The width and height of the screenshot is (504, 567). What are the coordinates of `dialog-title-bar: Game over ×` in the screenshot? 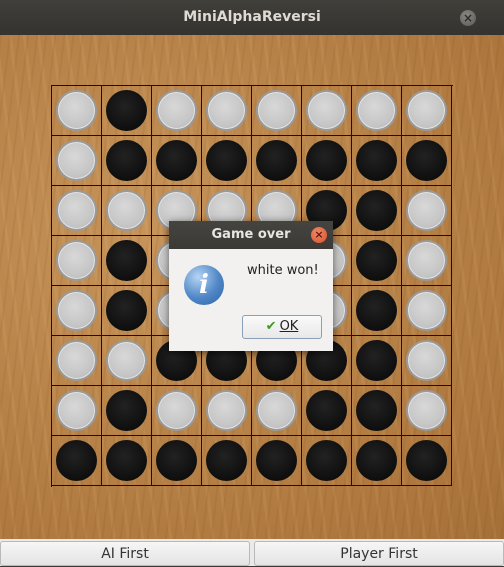 It's located at (251, 235).